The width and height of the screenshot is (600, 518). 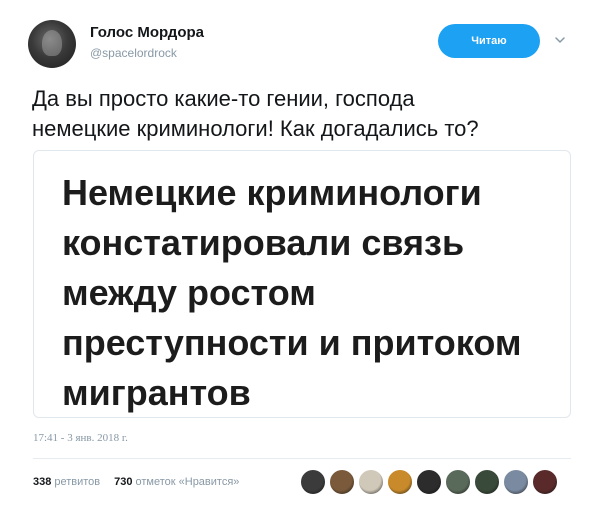 I want to click on likes-count: 730, so click(x=123, y=482).